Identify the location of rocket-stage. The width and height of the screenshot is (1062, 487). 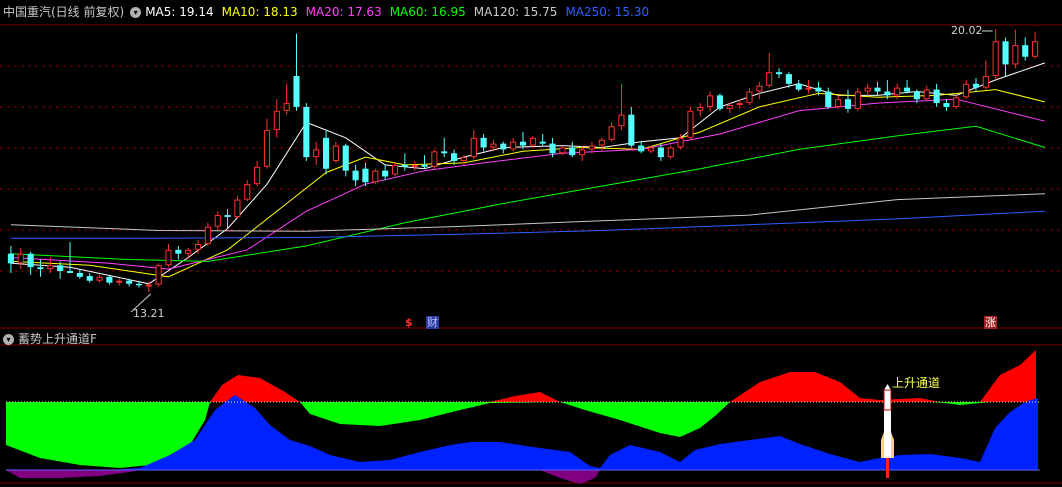
(887, 400).